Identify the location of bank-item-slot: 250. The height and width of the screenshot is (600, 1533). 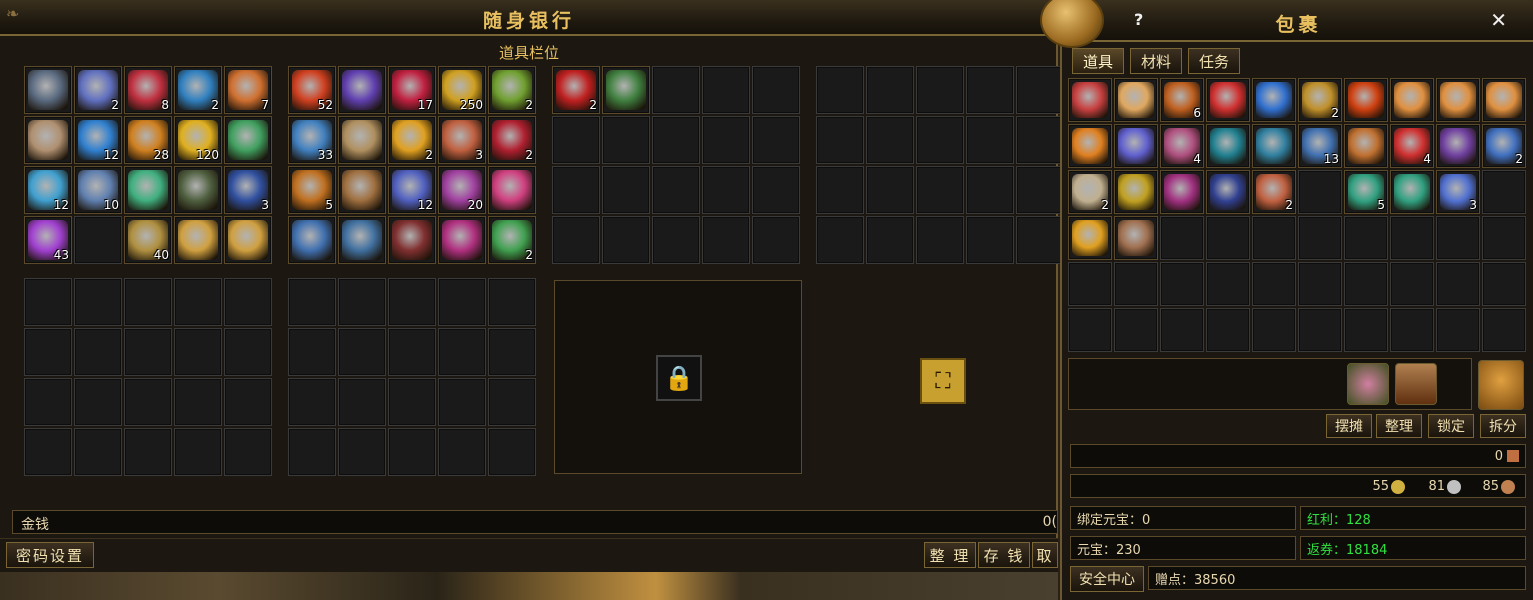
(462, 90).